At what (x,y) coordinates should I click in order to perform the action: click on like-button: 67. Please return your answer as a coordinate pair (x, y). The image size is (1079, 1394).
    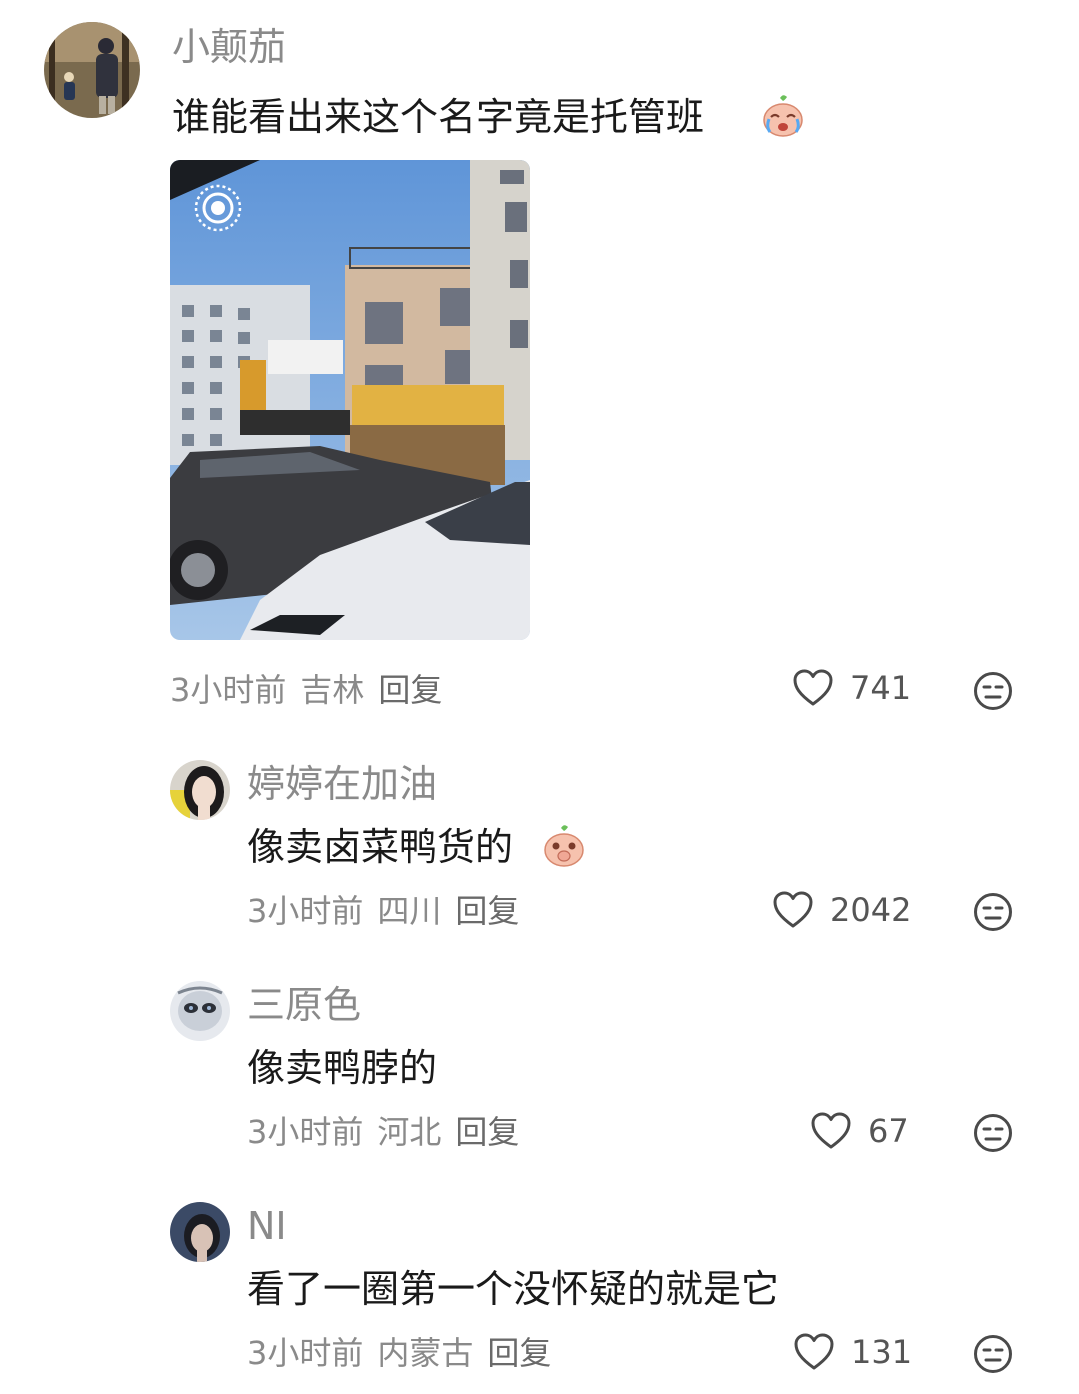
    Looking at the image, I should click on (859, 1131).